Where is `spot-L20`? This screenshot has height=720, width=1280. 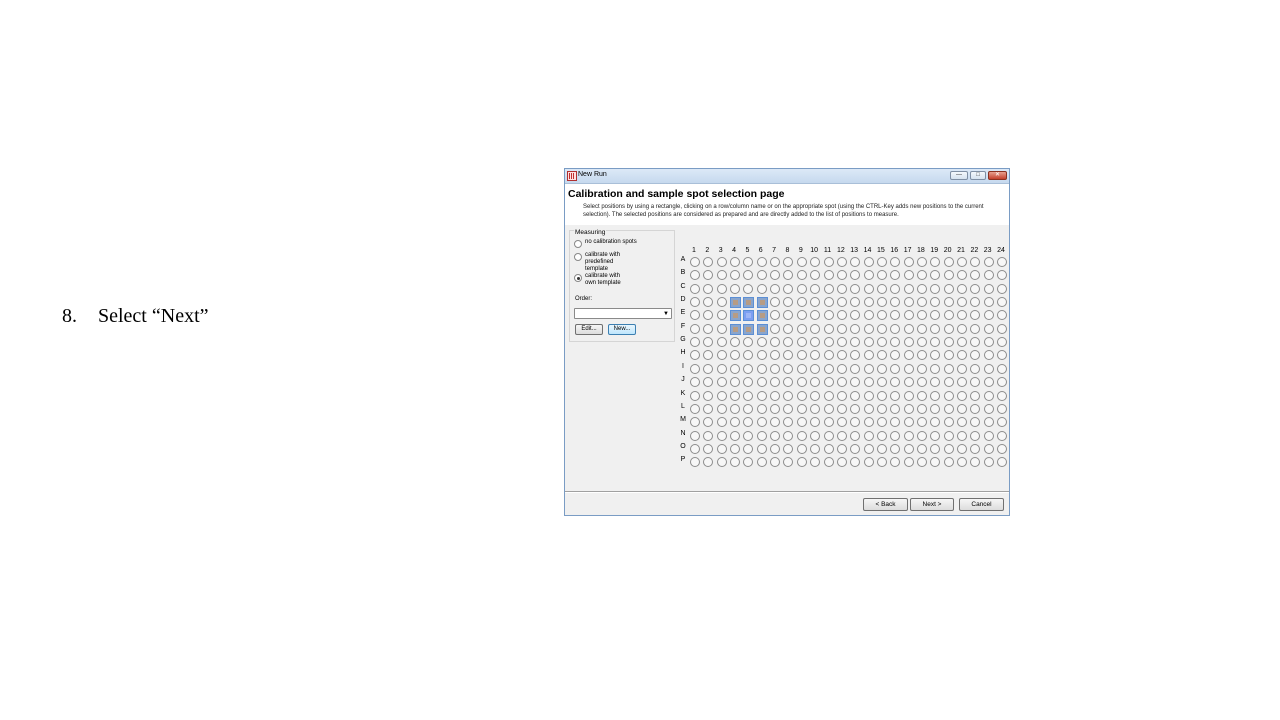
spot-L20 is located at coordinates (948, 408).